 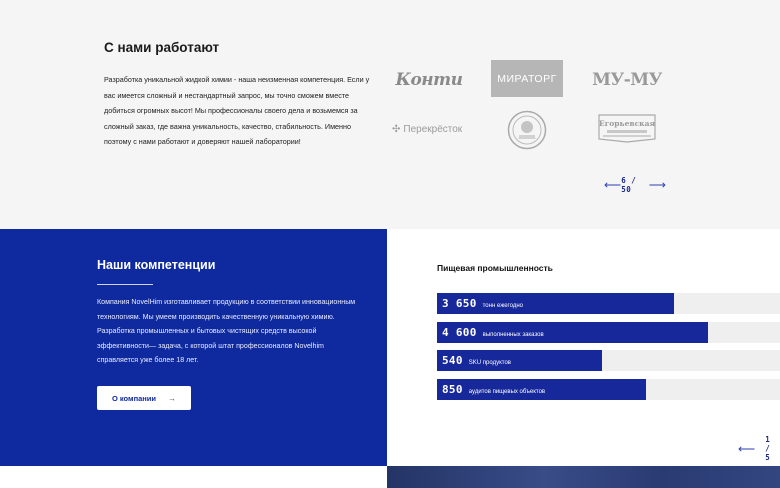 What do you see at coordinates (459, 303) in the screenshot?
I see `stat-value: 3 650` at bounding box center [459, 303].